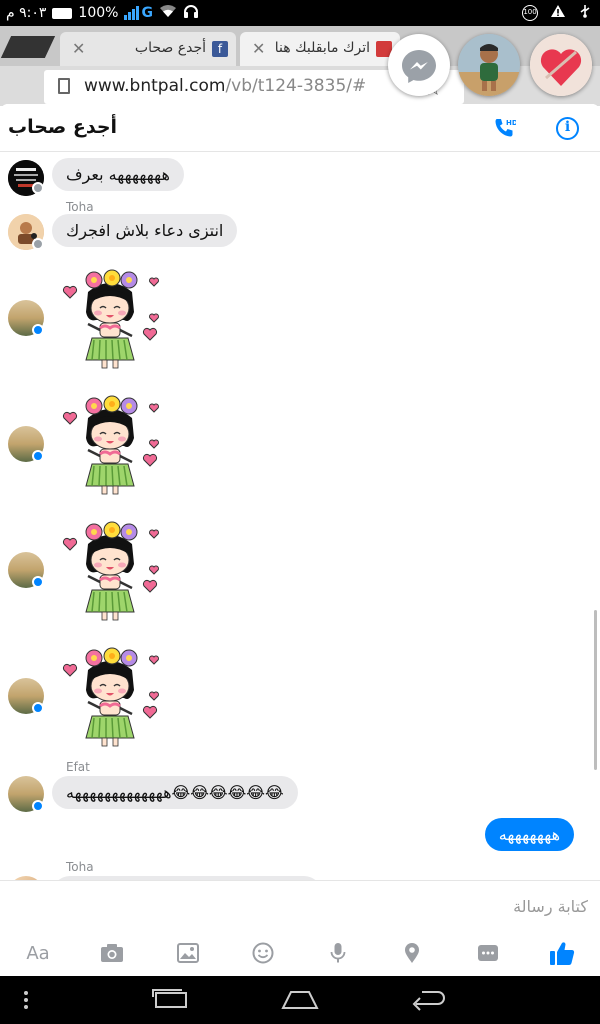 This screenshot has width=600, height=1024. I want to click on tab-2: ✕ اترك مابقلبك هنا, so click(320, 49).